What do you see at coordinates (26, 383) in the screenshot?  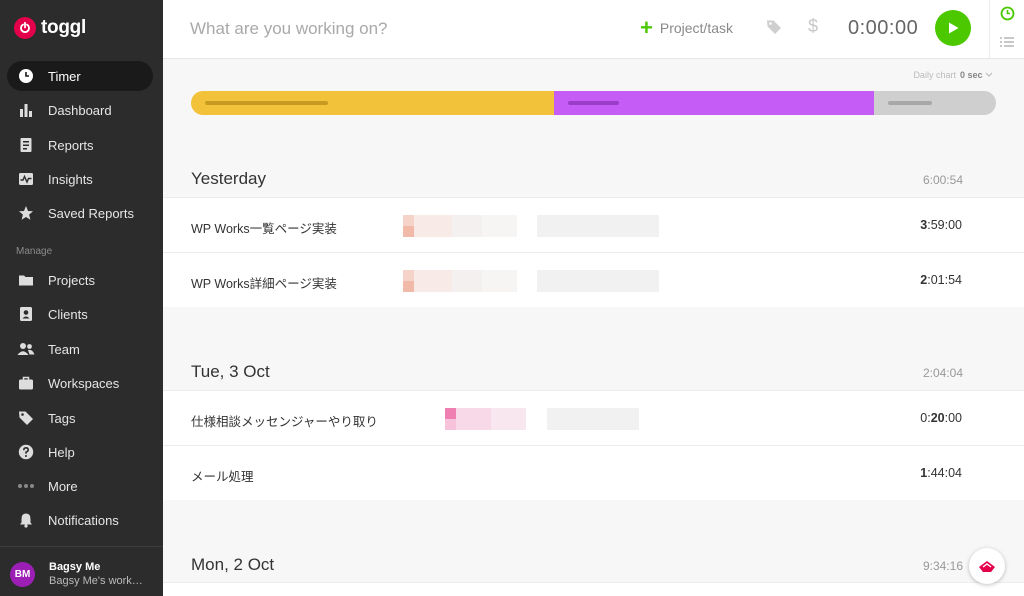 I see `briefcase-icon` at bounding box center [26, 383].